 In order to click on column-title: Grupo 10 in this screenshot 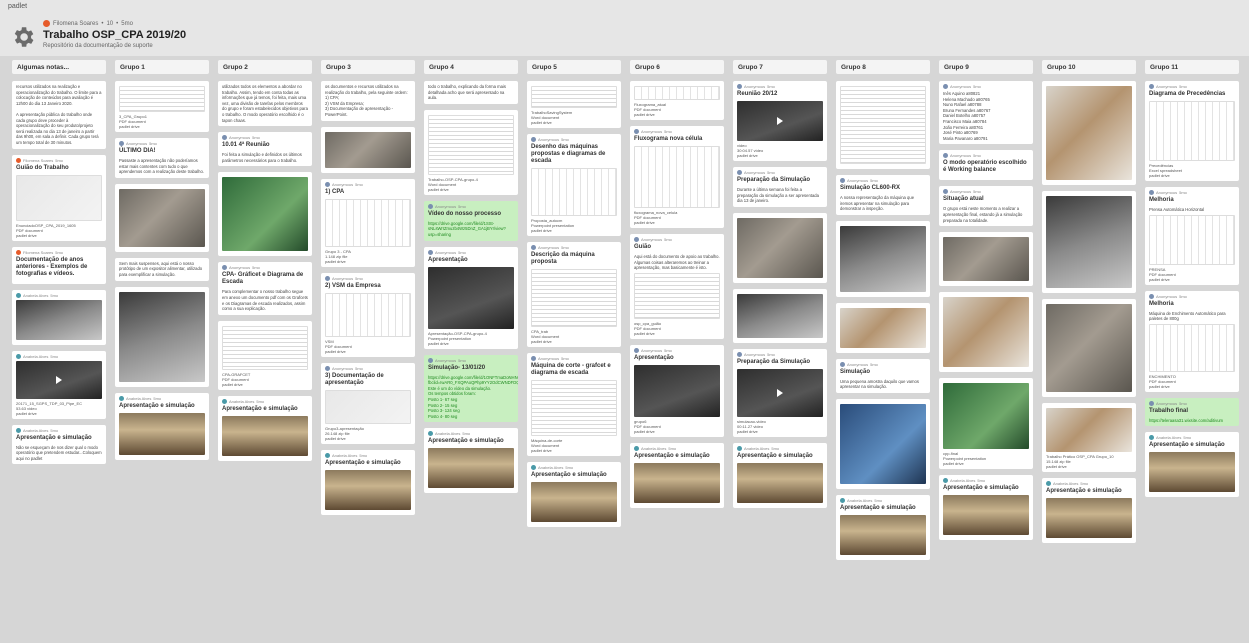, I will do `click(1089, 67)`.